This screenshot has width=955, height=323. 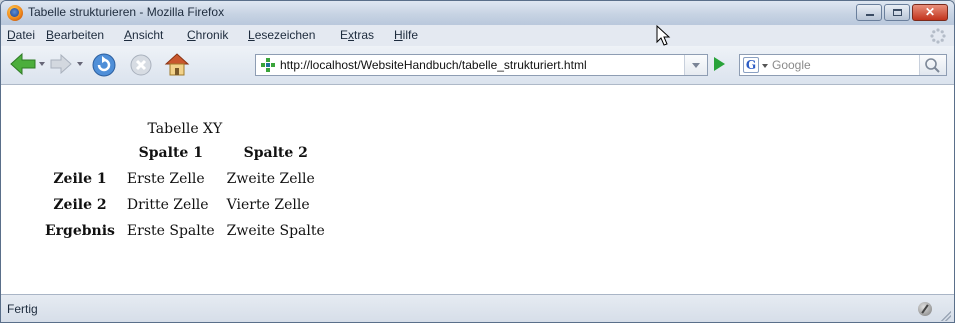 What do you see at coordinates (104, 65) in the screenshot?
I see `reload-icon` at bounding box center [104, 65].